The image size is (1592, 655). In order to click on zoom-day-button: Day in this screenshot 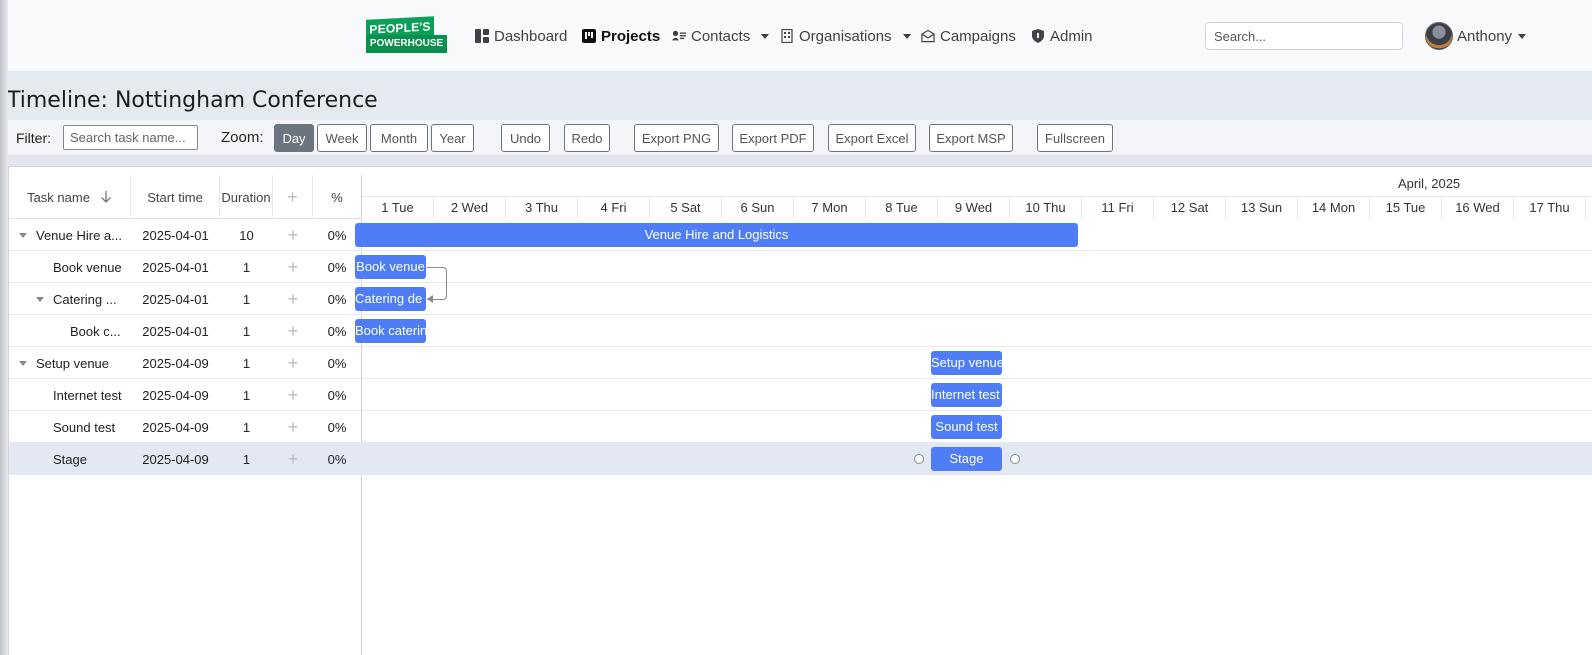, I will do `click(294, 138)`.